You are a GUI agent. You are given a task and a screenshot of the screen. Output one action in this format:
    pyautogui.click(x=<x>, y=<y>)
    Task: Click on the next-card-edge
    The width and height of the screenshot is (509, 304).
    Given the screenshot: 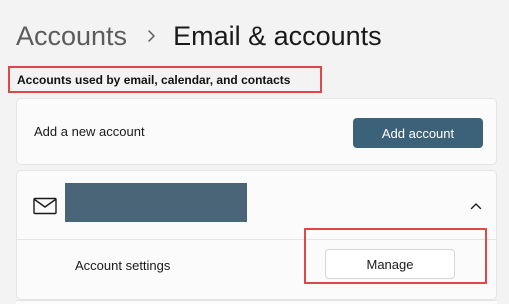 What is the action you would take?
    pyautogui.click(x=256, y=302)
    